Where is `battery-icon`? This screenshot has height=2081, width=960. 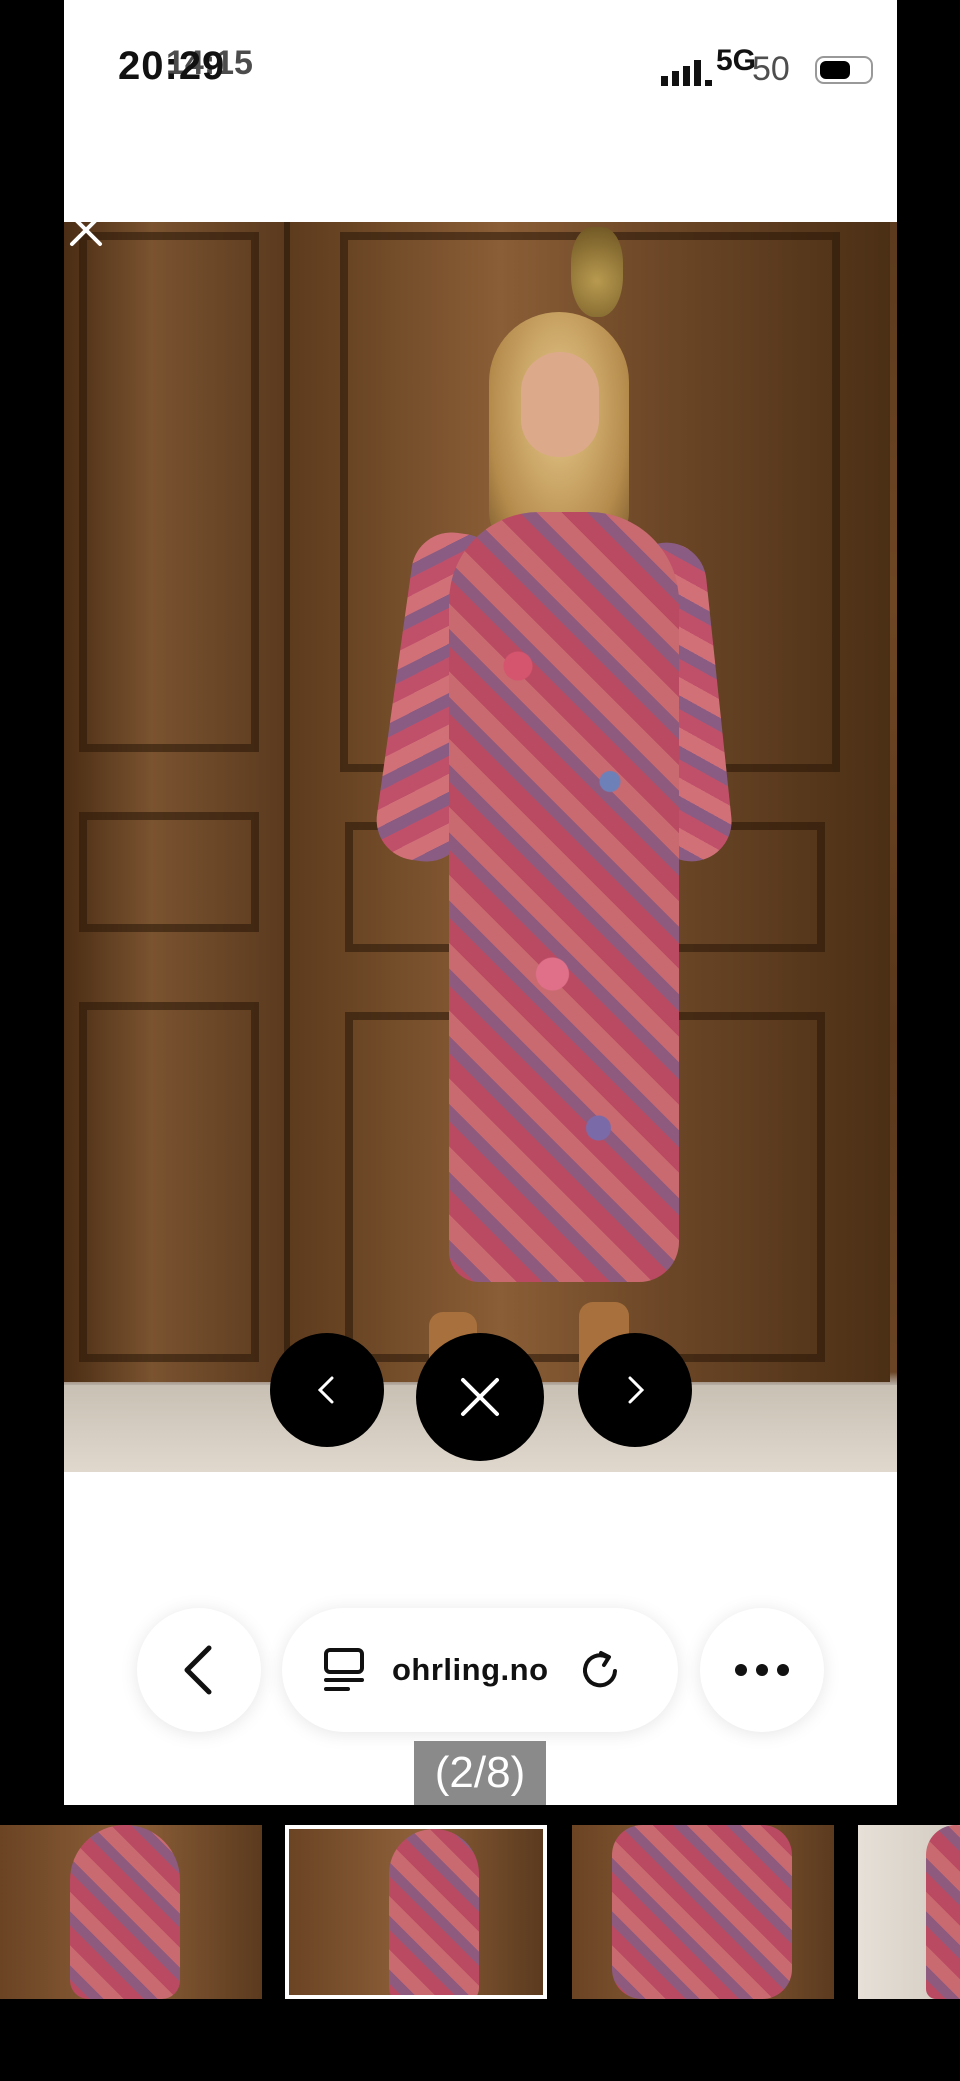
battery-icon is located at coordinates (844, 70).